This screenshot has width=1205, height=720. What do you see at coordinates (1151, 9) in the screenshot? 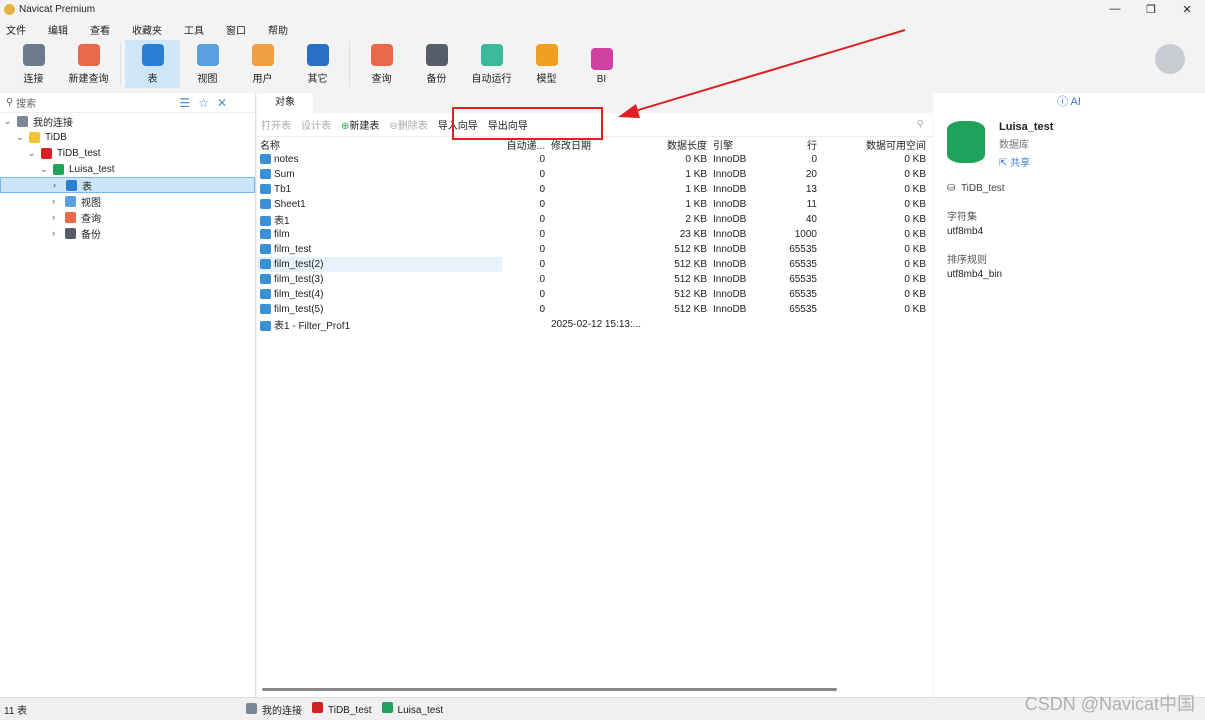
I see `maximize-button: ❐` at bounding box center [1151, 9].